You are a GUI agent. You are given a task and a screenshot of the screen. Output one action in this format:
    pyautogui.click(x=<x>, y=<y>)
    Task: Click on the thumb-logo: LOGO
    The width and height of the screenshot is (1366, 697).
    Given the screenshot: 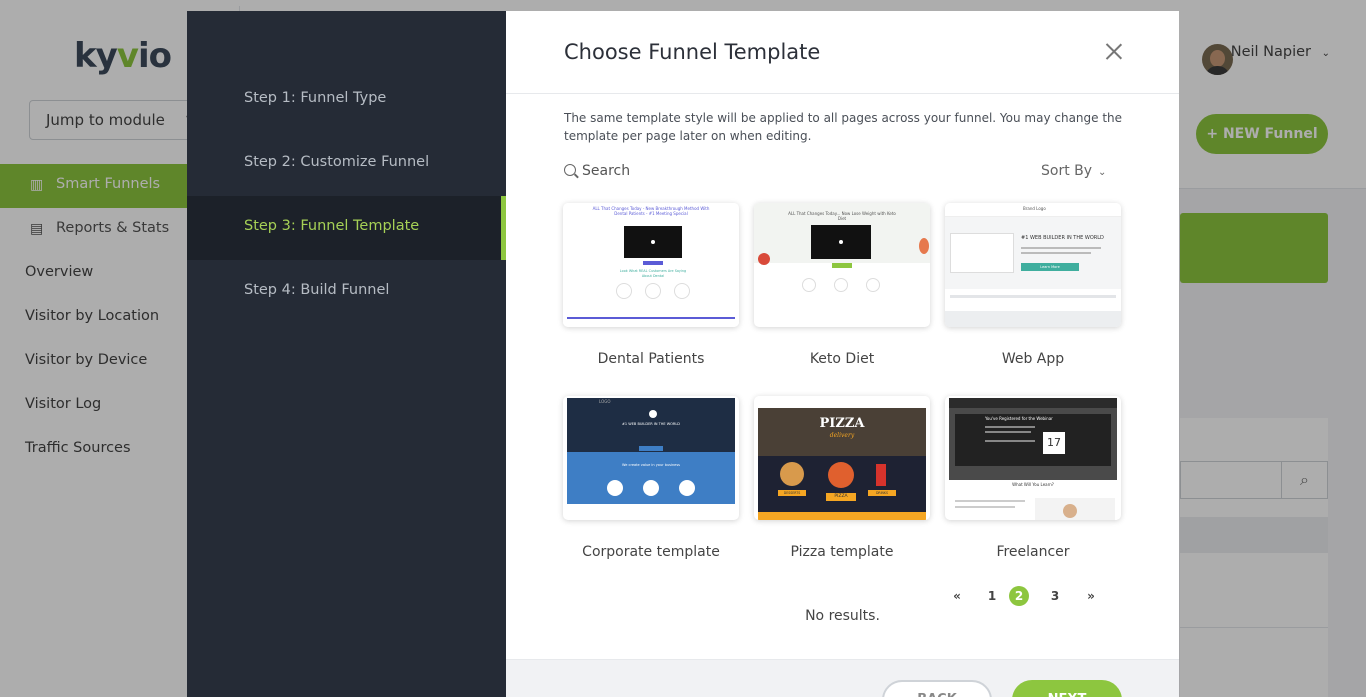 What is the action you would take?
    pyautogui.click(x=605, y=401)
    